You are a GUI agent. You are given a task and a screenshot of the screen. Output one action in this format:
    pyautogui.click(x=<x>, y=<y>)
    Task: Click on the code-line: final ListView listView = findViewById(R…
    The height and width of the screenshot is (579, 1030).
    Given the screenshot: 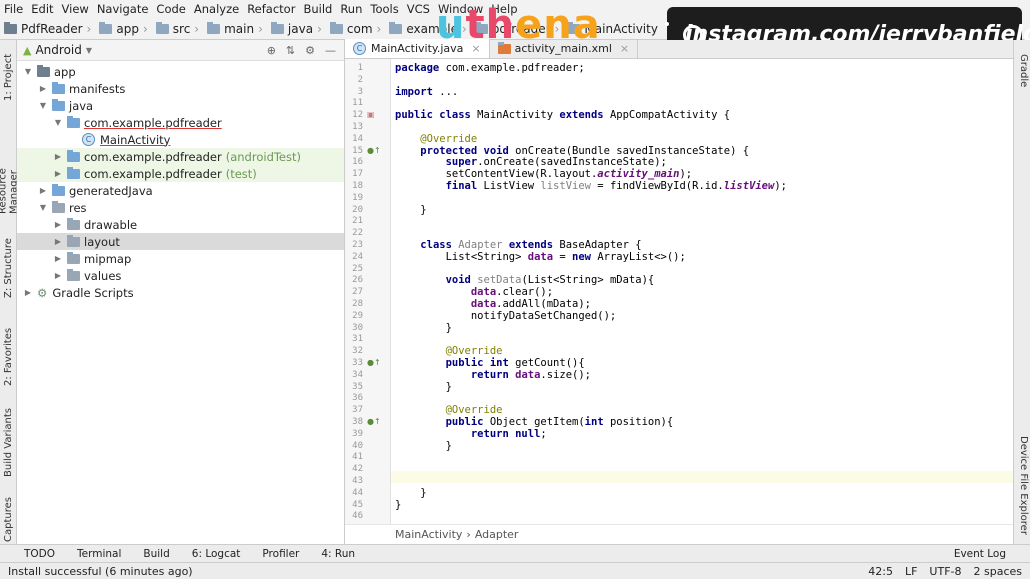 What is the action you would take?
    pyautogui.click(x=591, y=186)
    